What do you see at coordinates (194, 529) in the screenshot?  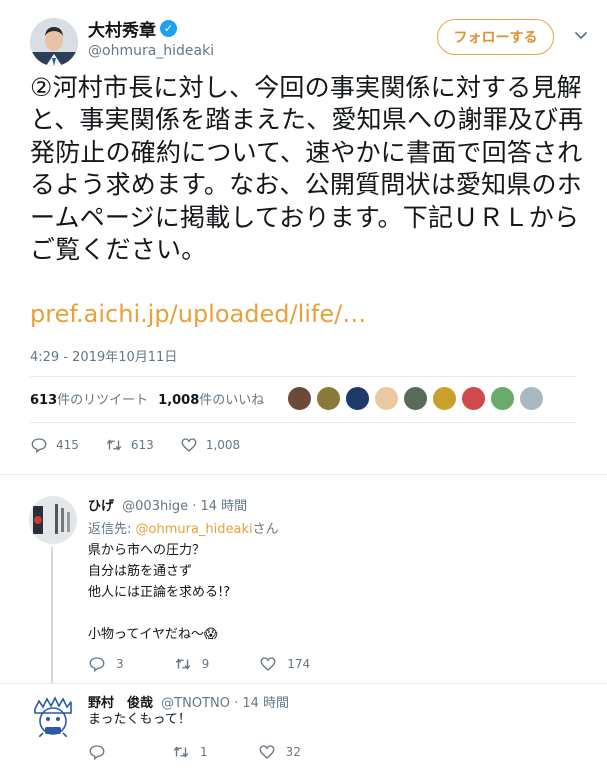 I see `reply-to-mention: @ohmura_hideaki` at bounding box center [194, 529].